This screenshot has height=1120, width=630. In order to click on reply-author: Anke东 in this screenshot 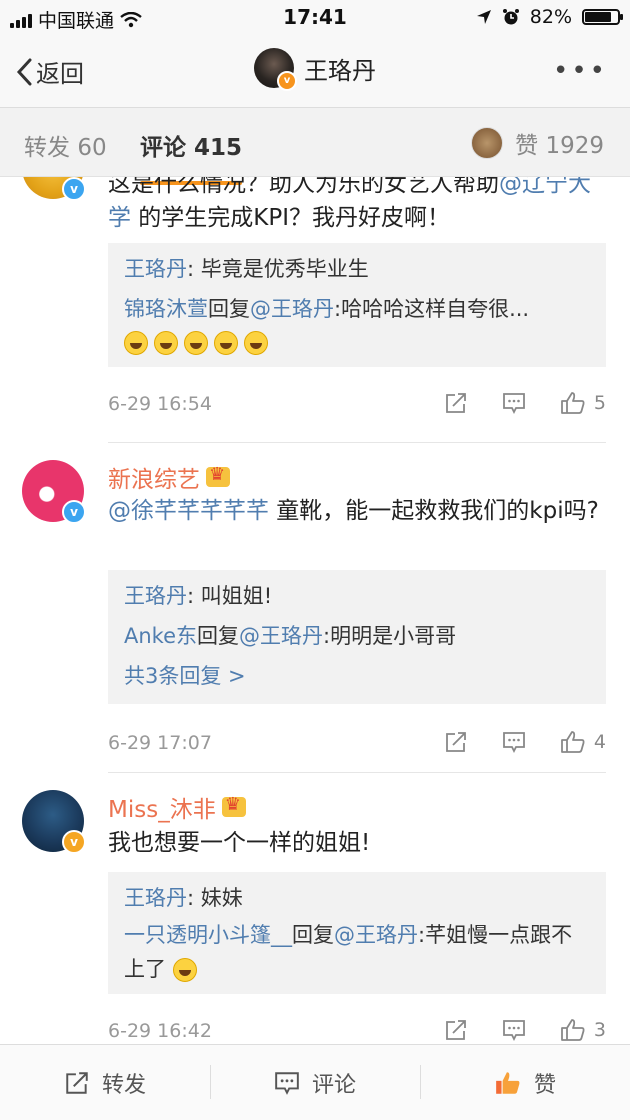, I will do `click(160, 636)`.